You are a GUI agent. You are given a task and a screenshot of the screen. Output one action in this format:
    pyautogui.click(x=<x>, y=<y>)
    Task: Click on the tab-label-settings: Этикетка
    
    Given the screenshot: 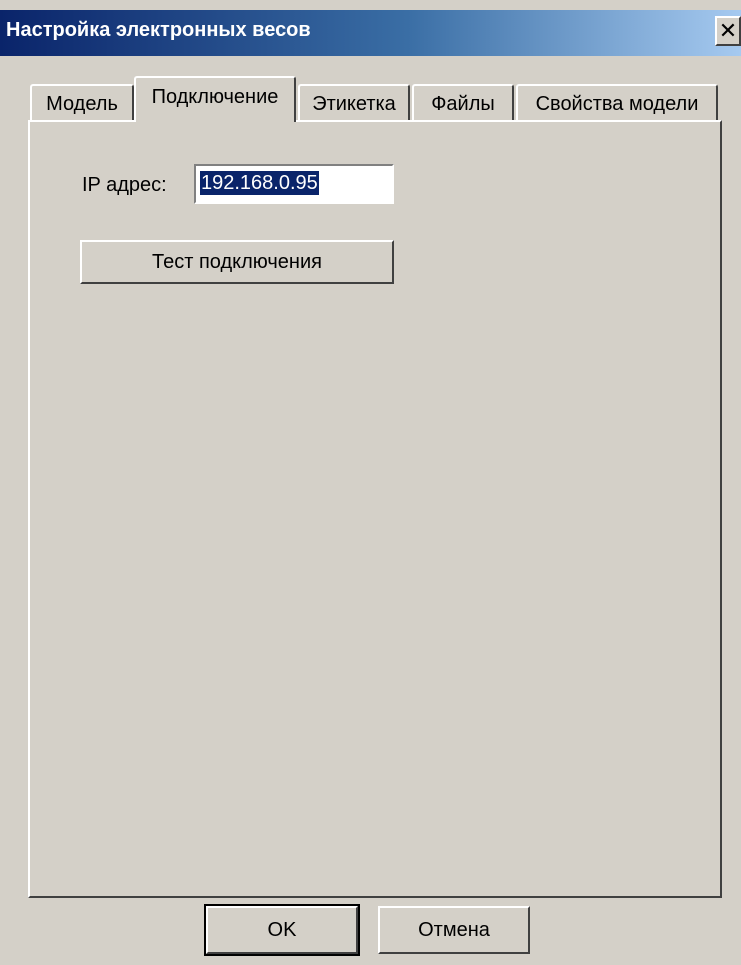 What is the action you would take?
    pyautogui.click(x=354, y=103)
    